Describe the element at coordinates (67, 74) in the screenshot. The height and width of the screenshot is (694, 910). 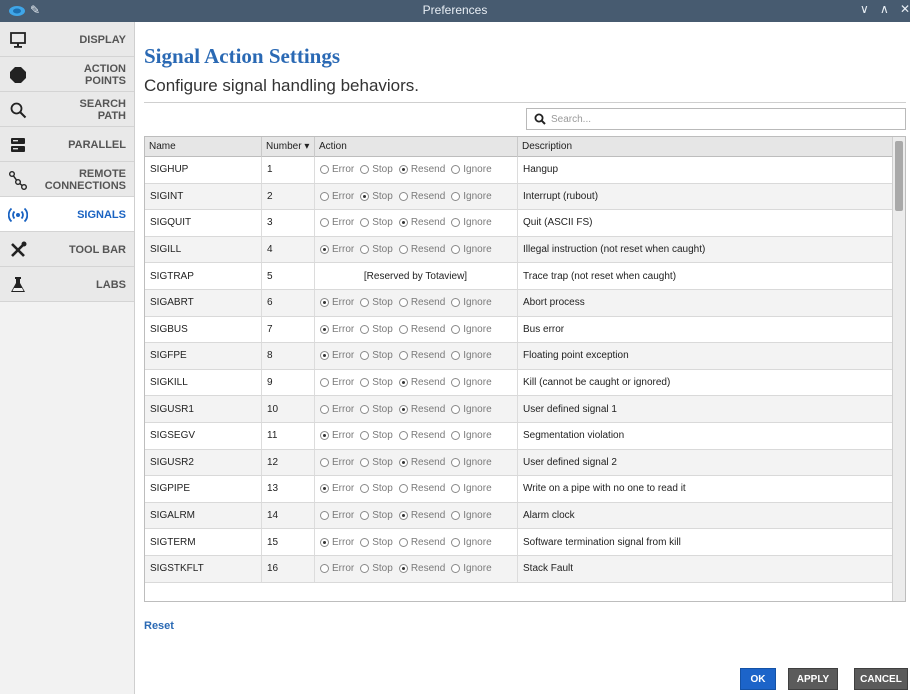
I see `sidebar-item-action-points: ACTION POINTS` at that location.